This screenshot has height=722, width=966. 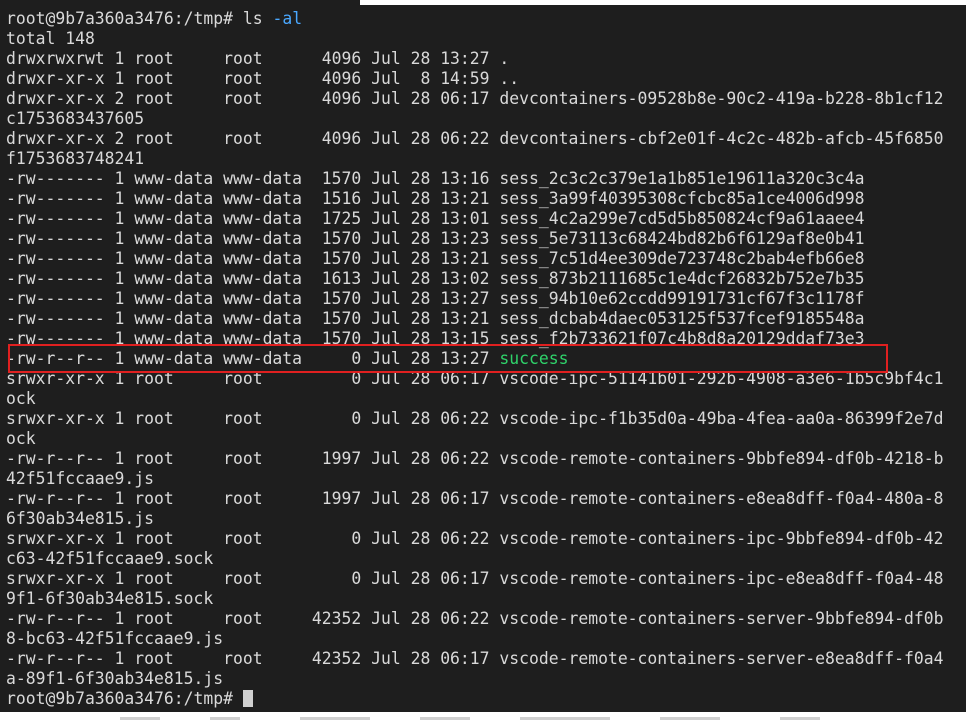 What do you see at coordinates (663, 2) in the screenshot?
I see `top-strip-right` at bounding box center [663, 2].